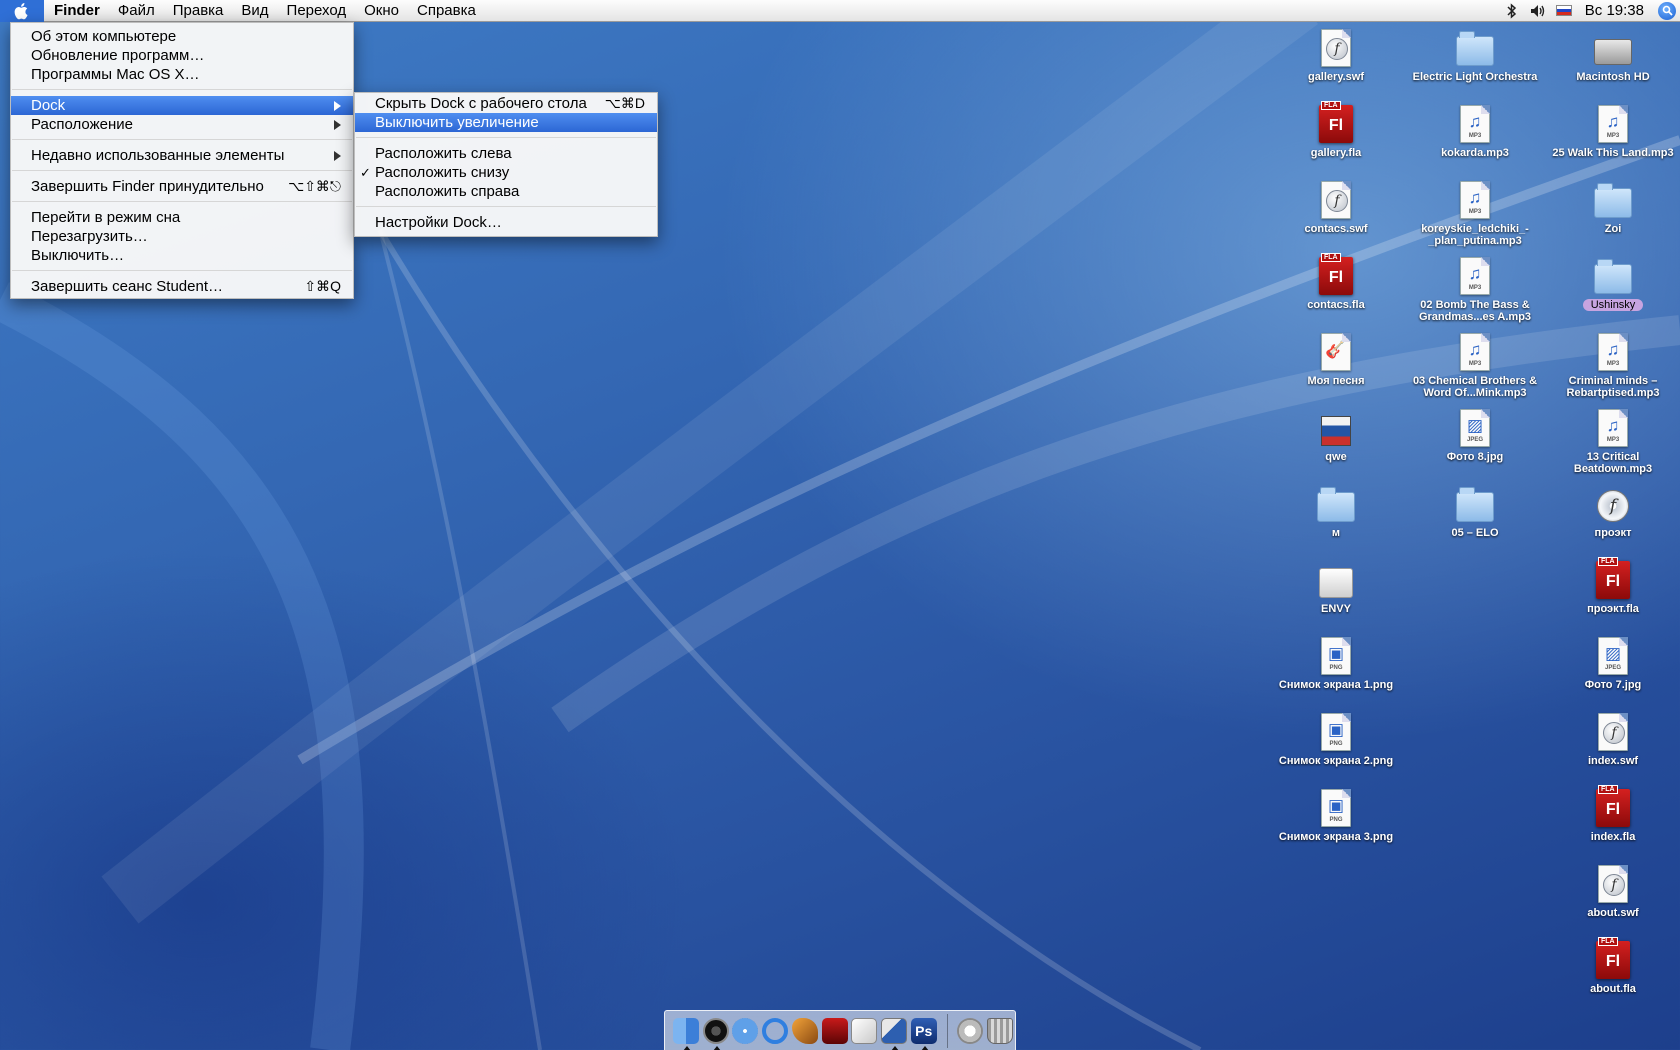  What do you see at coordinates (182, 124) in the screenshot?
I see `menu-item-location: Расположение` at bounding box center [182, 124].